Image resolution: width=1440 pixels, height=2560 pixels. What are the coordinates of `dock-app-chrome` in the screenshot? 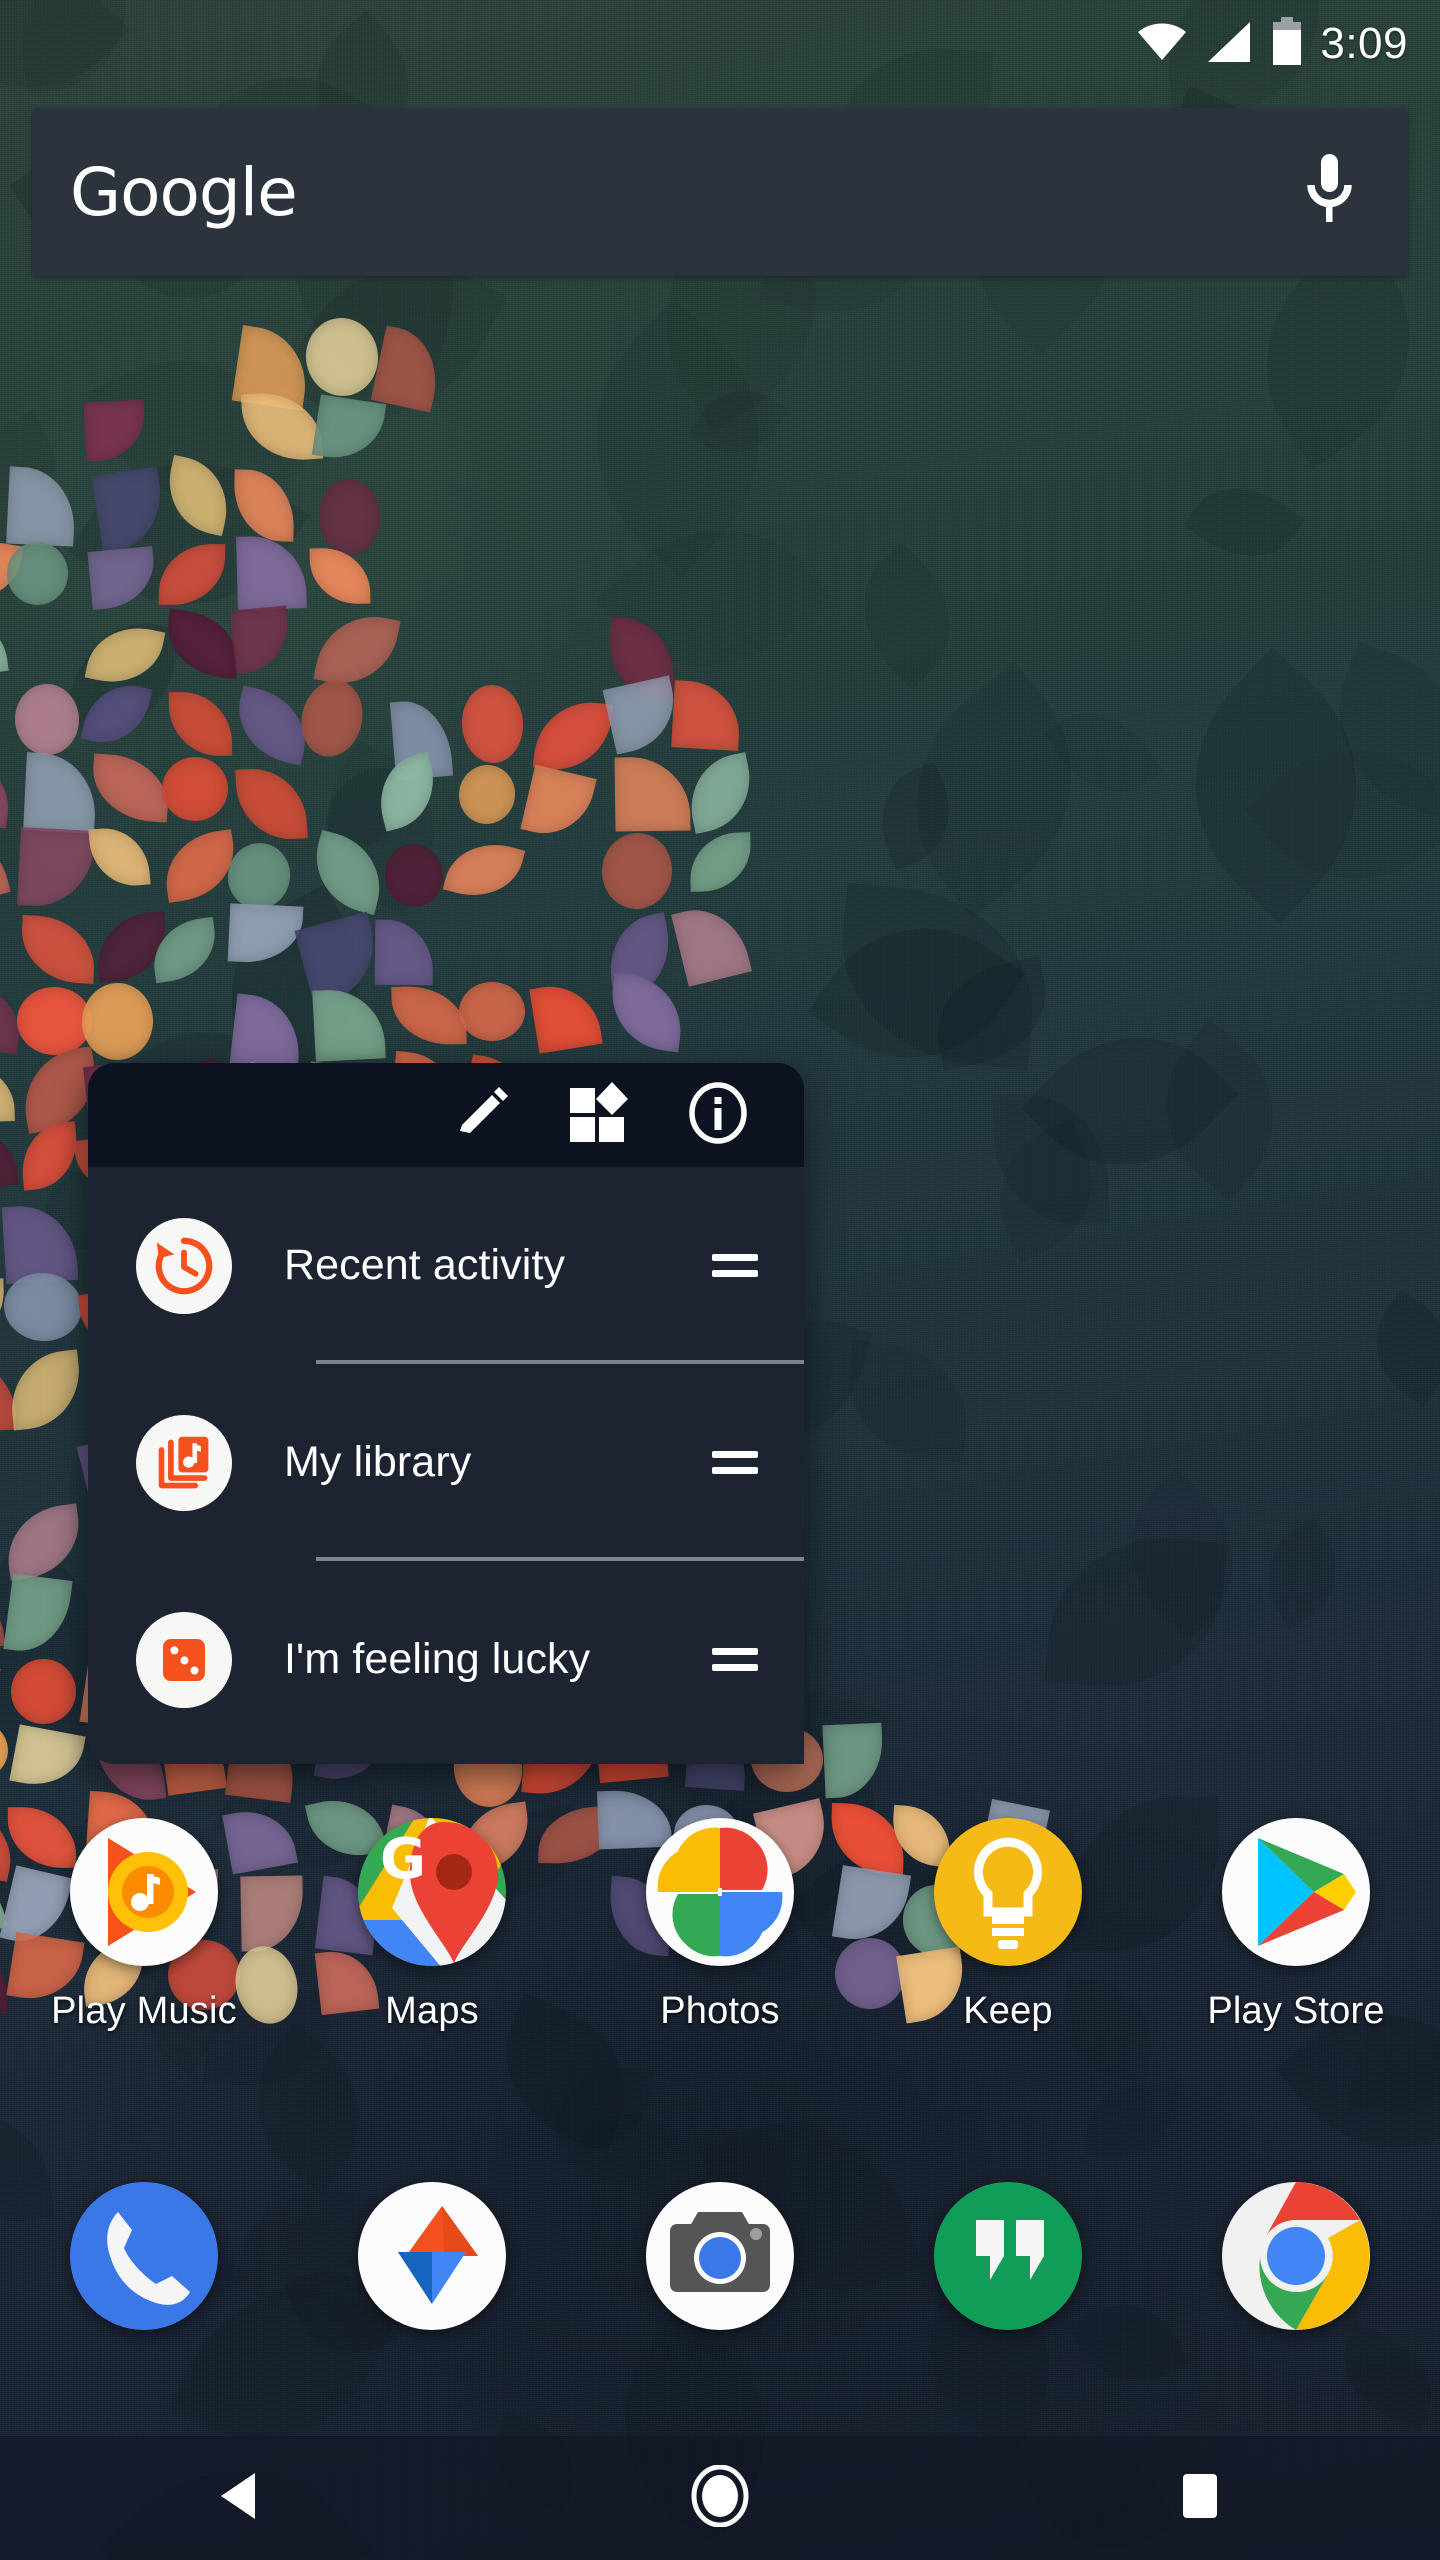 It's located at (1296, 2256).